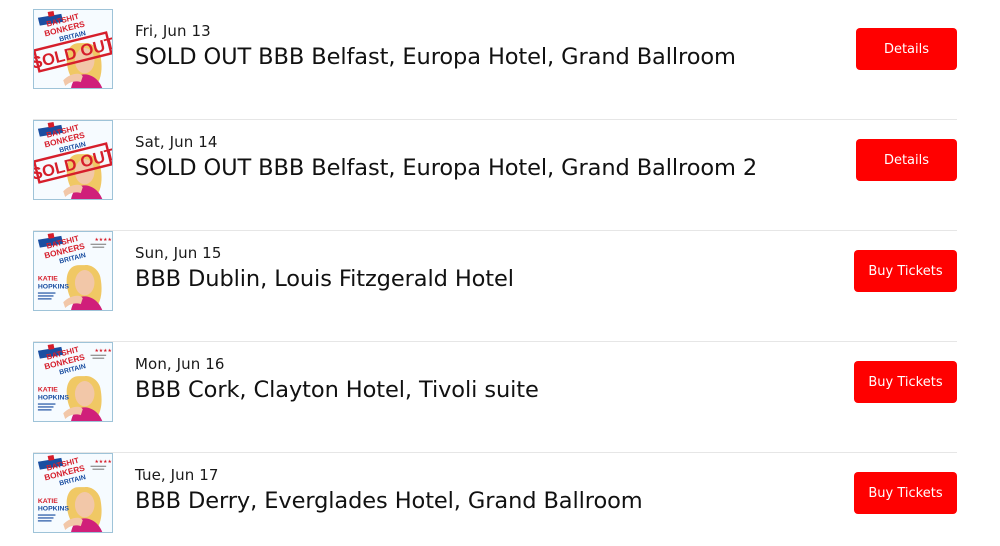 Image resolution: width=1000 pixels, height=546 pixels. Describe the element at coordinates (173, 31) in the screenshot. I see `event-date: Fri, Jun 13` at that location.